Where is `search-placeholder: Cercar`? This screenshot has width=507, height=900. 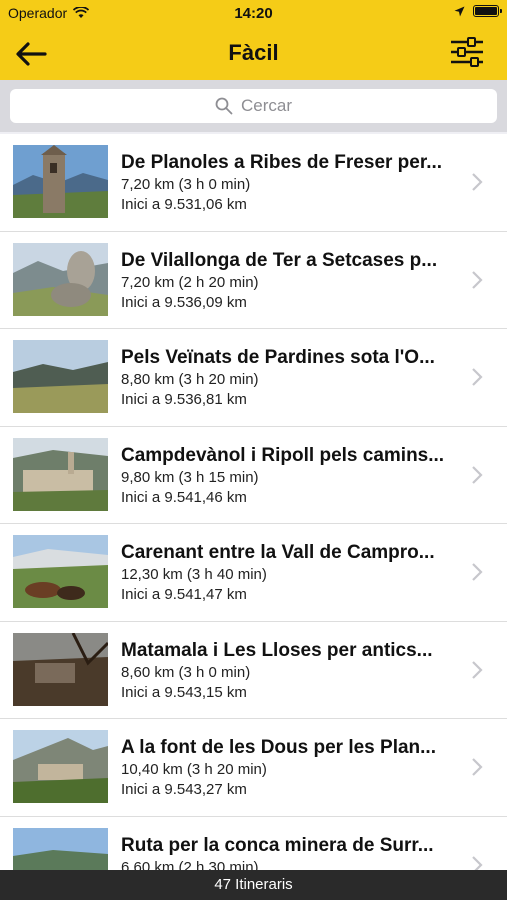
search-placeholder: Cercar is located at coordinates (266, 105).